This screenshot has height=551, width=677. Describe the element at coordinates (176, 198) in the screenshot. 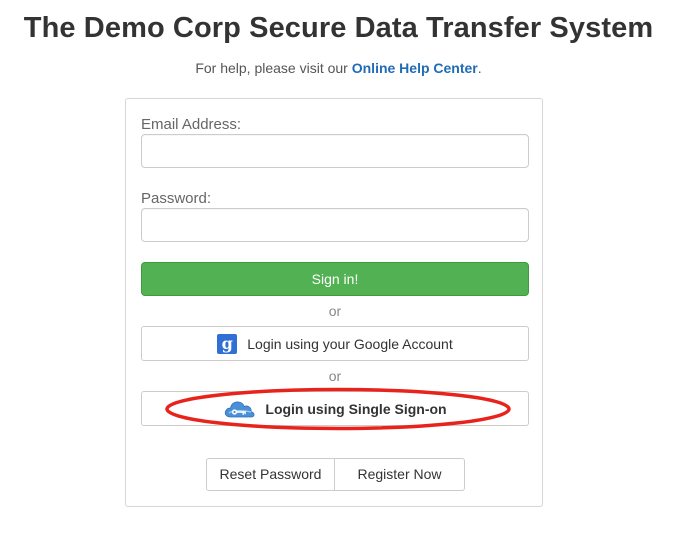

I see `password-label: Password:` at that location.